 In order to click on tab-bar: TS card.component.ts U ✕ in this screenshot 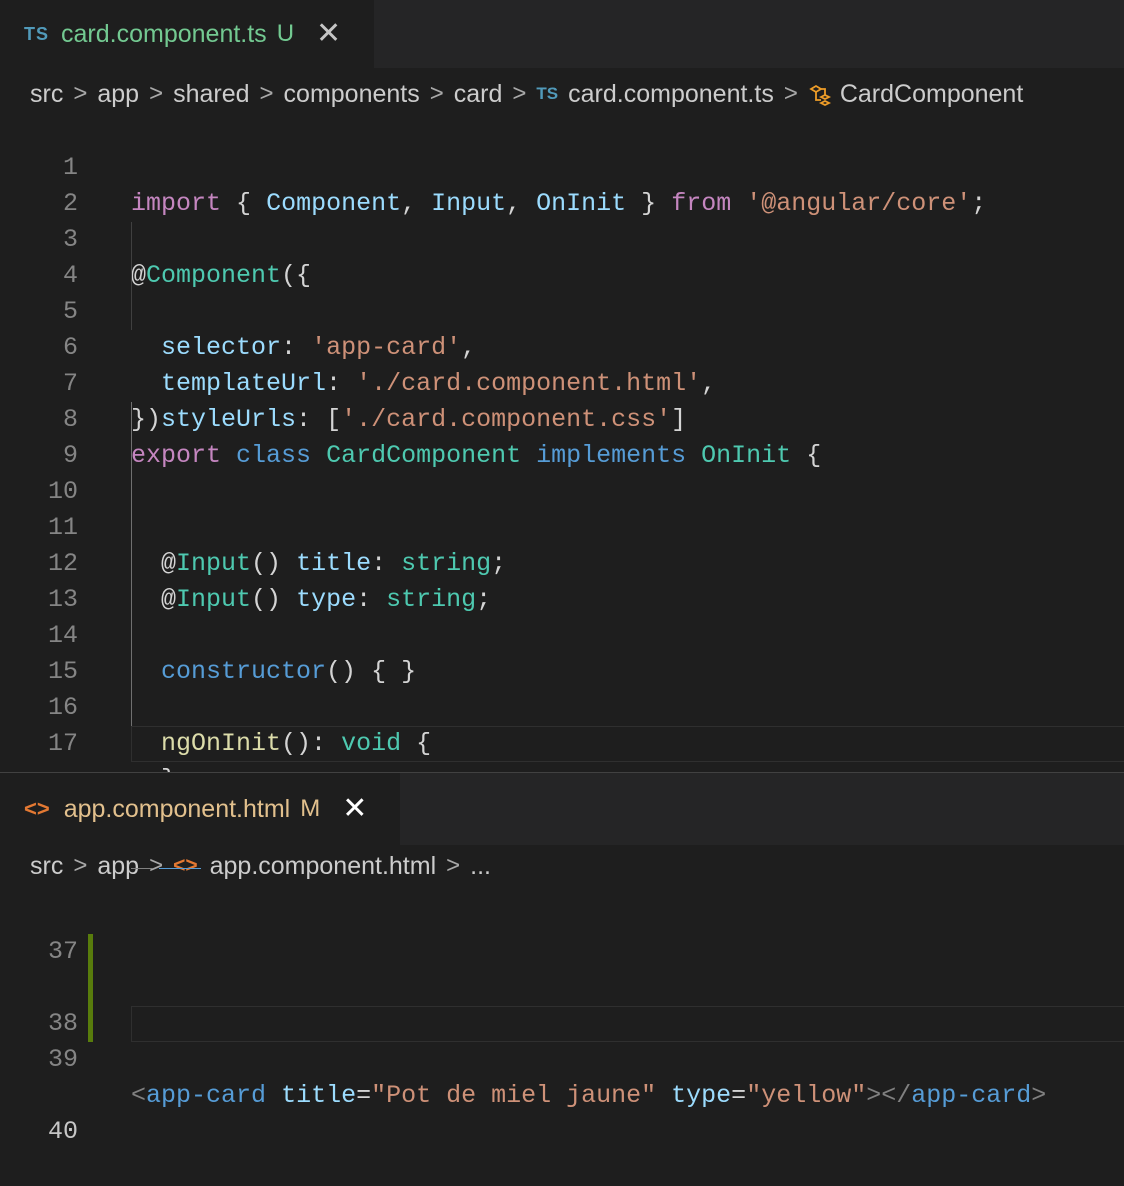, I will do `click(562, 34)`.